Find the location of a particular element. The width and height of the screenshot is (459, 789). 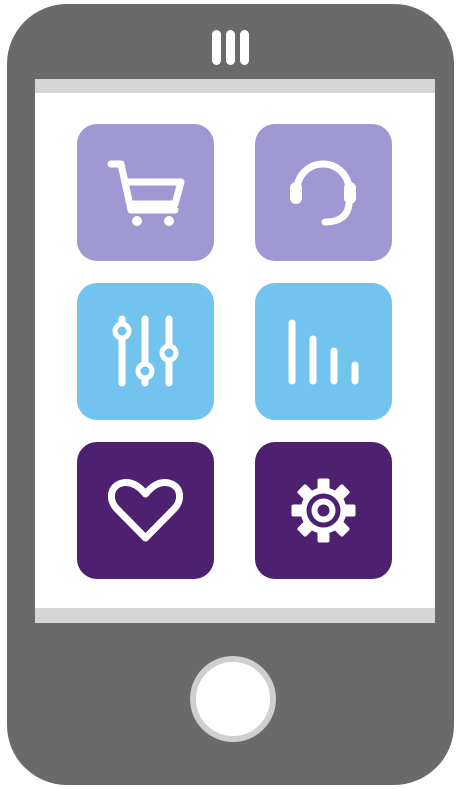

app-tile-shopping is located at coordinates (145, 192).